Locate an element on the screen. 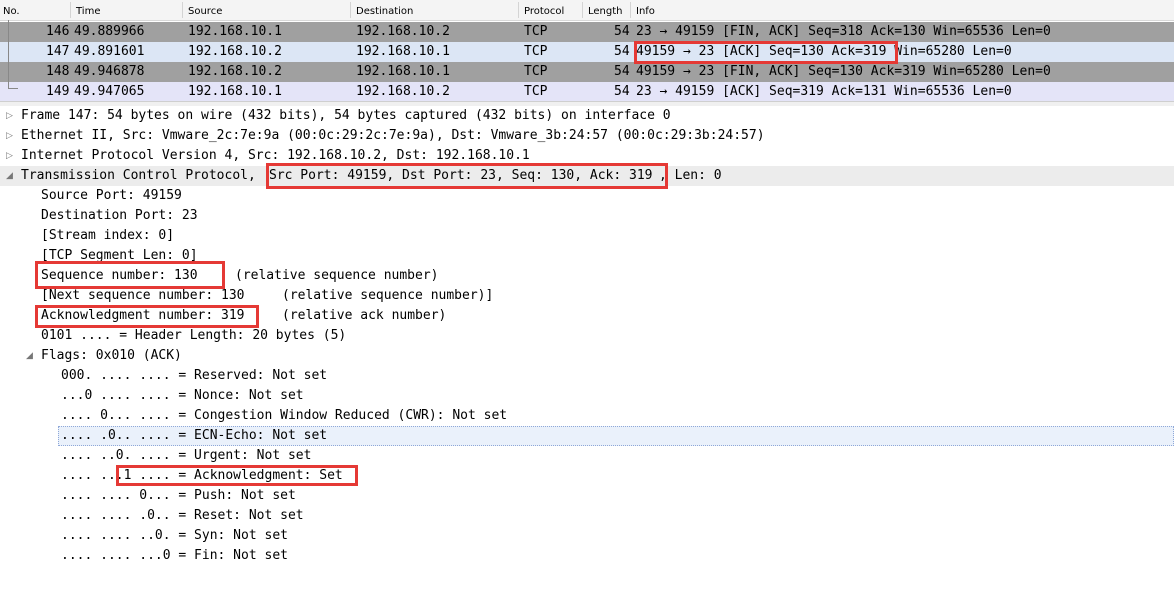  tree-item-label: .... .... ..0. = Syn: Not set is located at coordinates (174, 535).